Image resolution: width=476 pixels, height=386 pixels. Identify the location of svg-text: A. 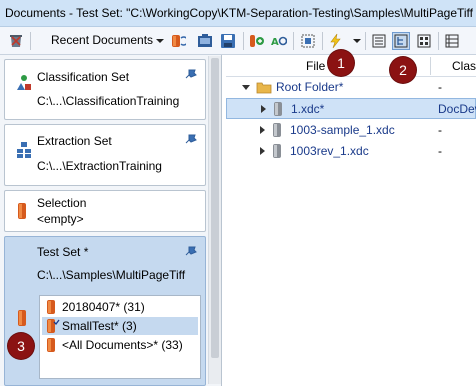
(275, 42).